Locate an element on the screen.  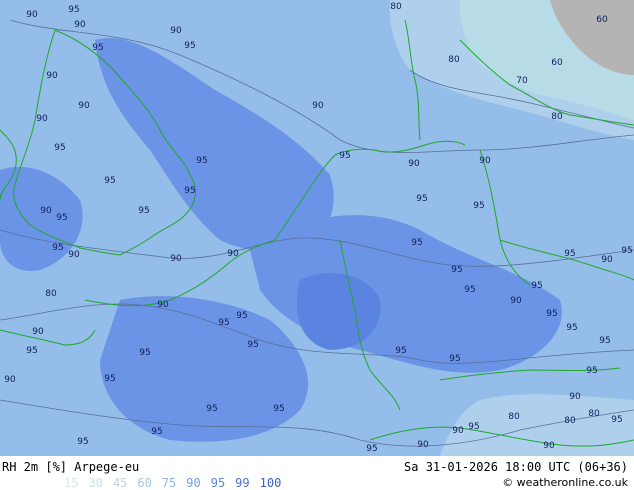
color-legend: 15 30 45 60 75 90 95 99 100 is located at coordinates (177, 483).